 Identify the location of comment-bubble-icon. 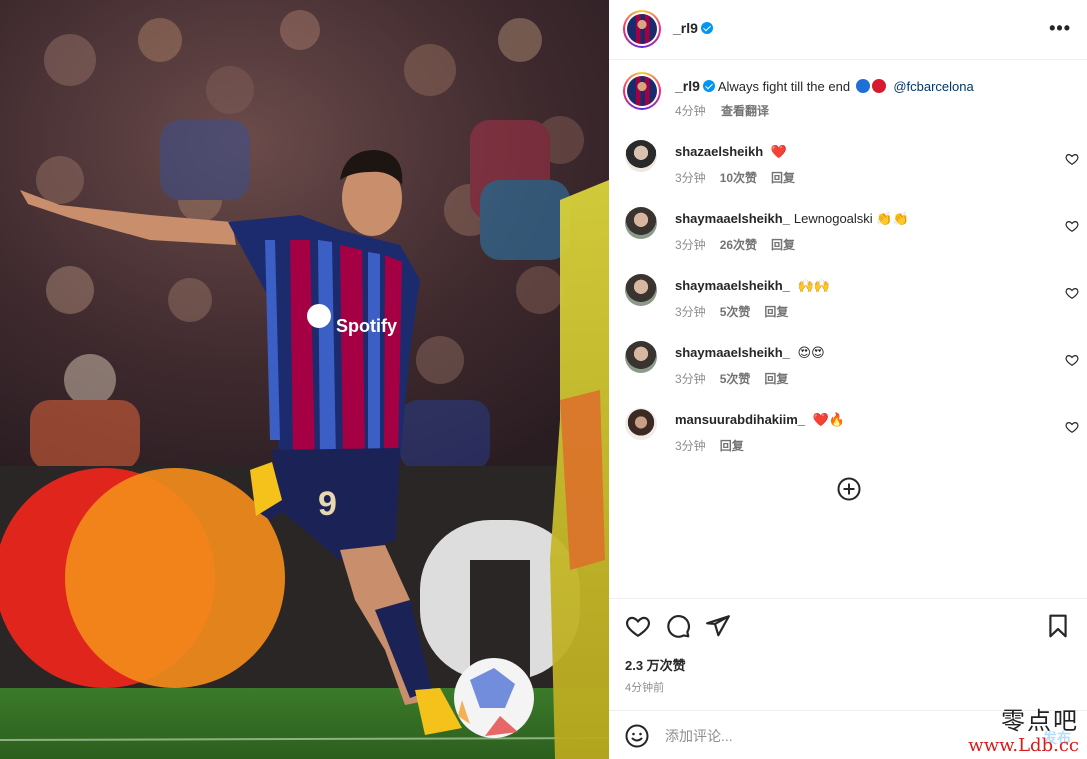
(678, 626).